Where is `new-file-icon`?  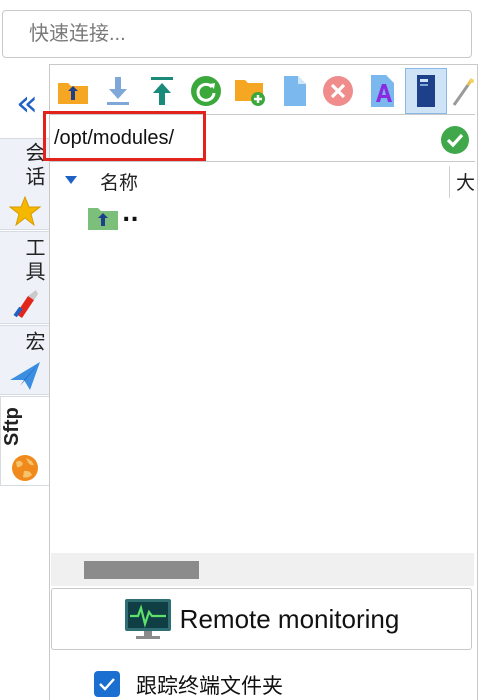
new-file-icon is located at coordinates (295, 91).